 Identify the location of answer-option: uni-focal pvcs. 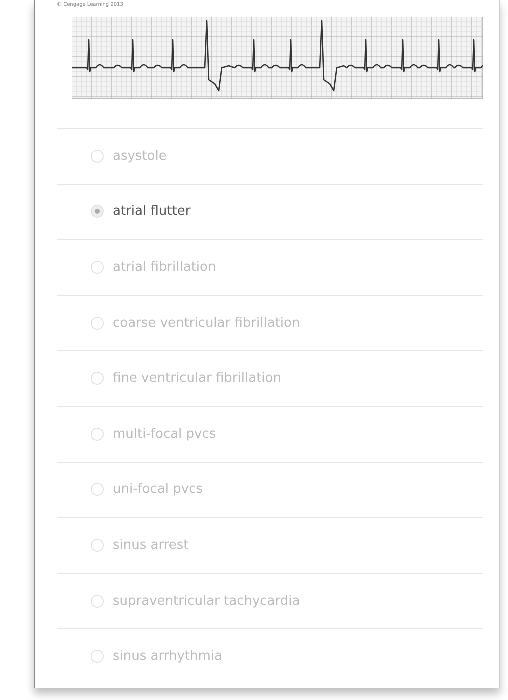
(147, 490).